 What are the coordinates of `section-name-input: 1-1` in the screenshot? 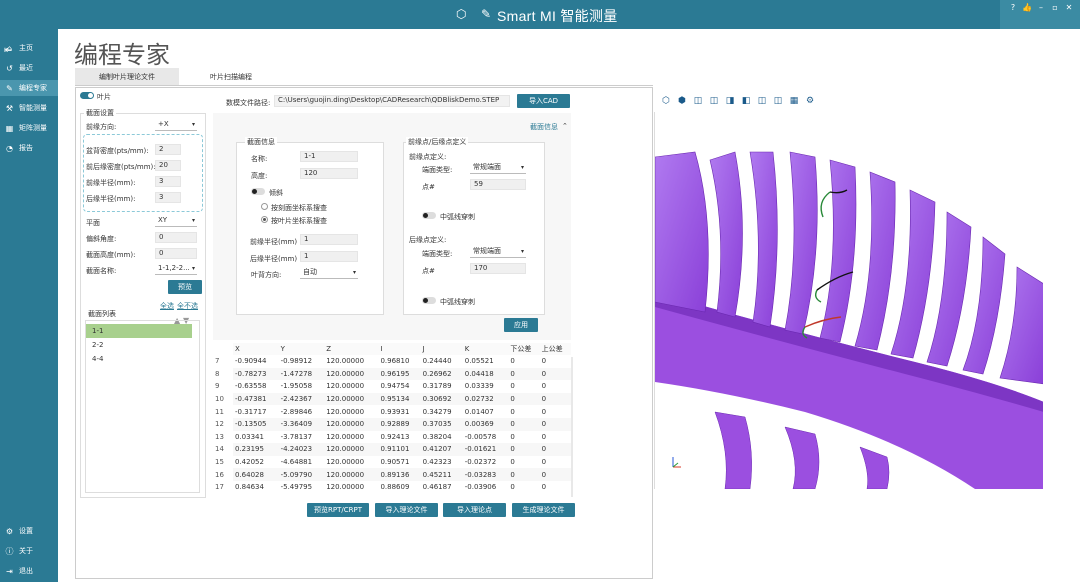 It's located at (329, 156).